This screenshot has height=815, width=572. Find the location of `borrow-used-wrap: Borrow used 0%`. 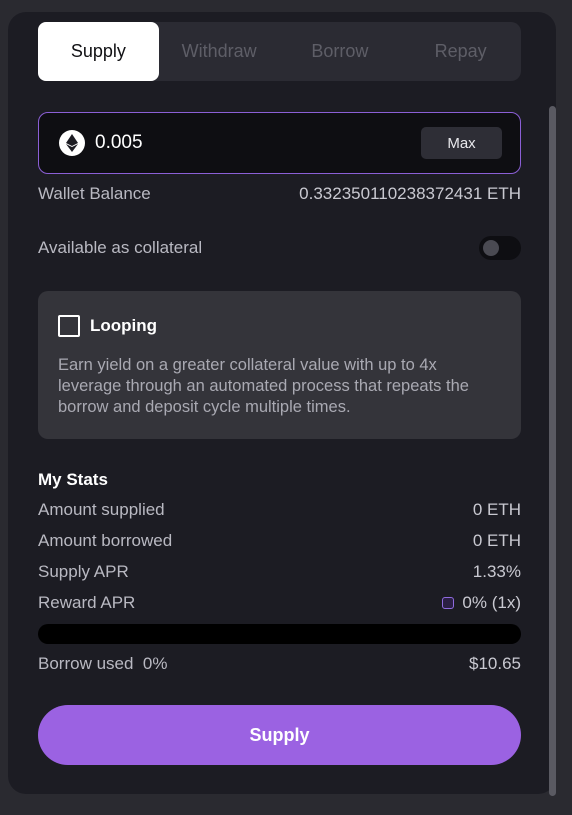

borrow-used-wrap: Borrow used 0% is located at coordinates (102, 664).